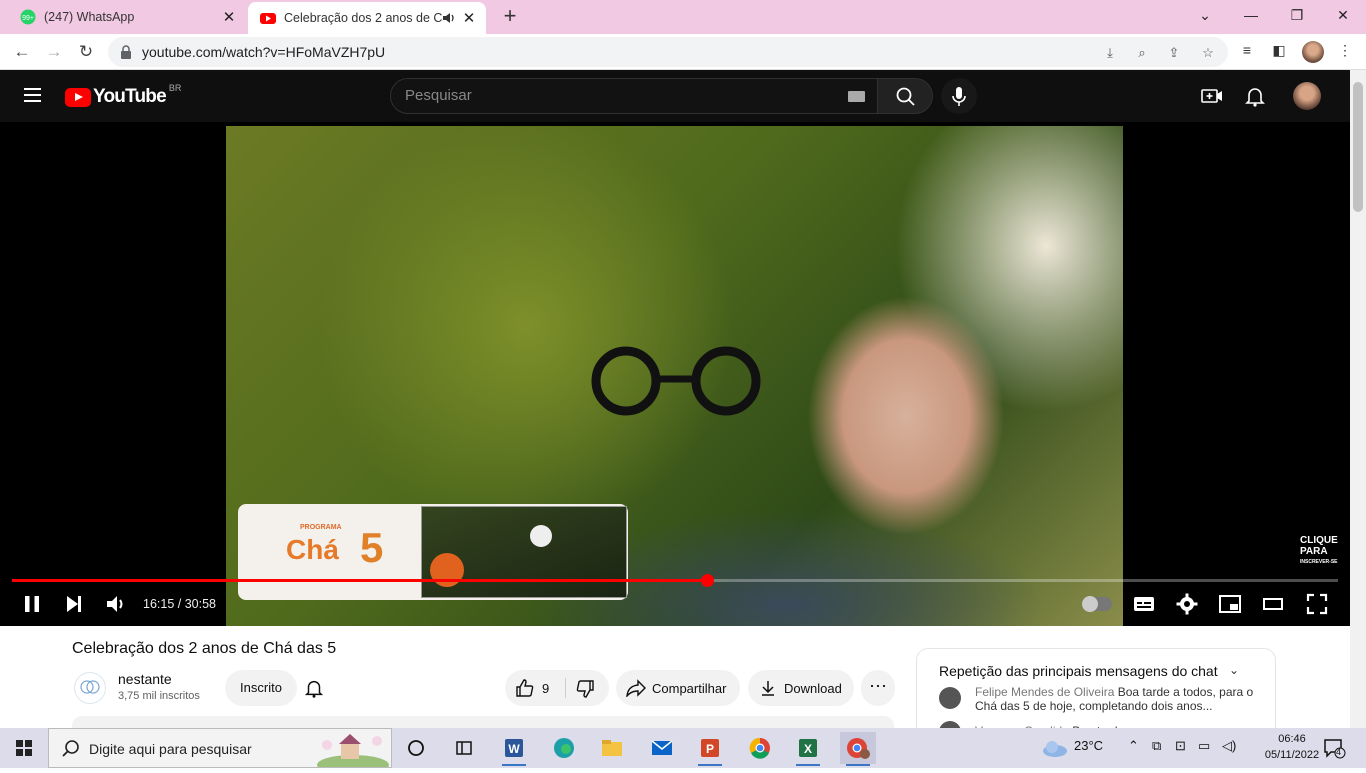 The height and width of the screenshot is (773, 1366). I want to click on subscriber-count: 3,75 mil inscritos, so click(159, 696).